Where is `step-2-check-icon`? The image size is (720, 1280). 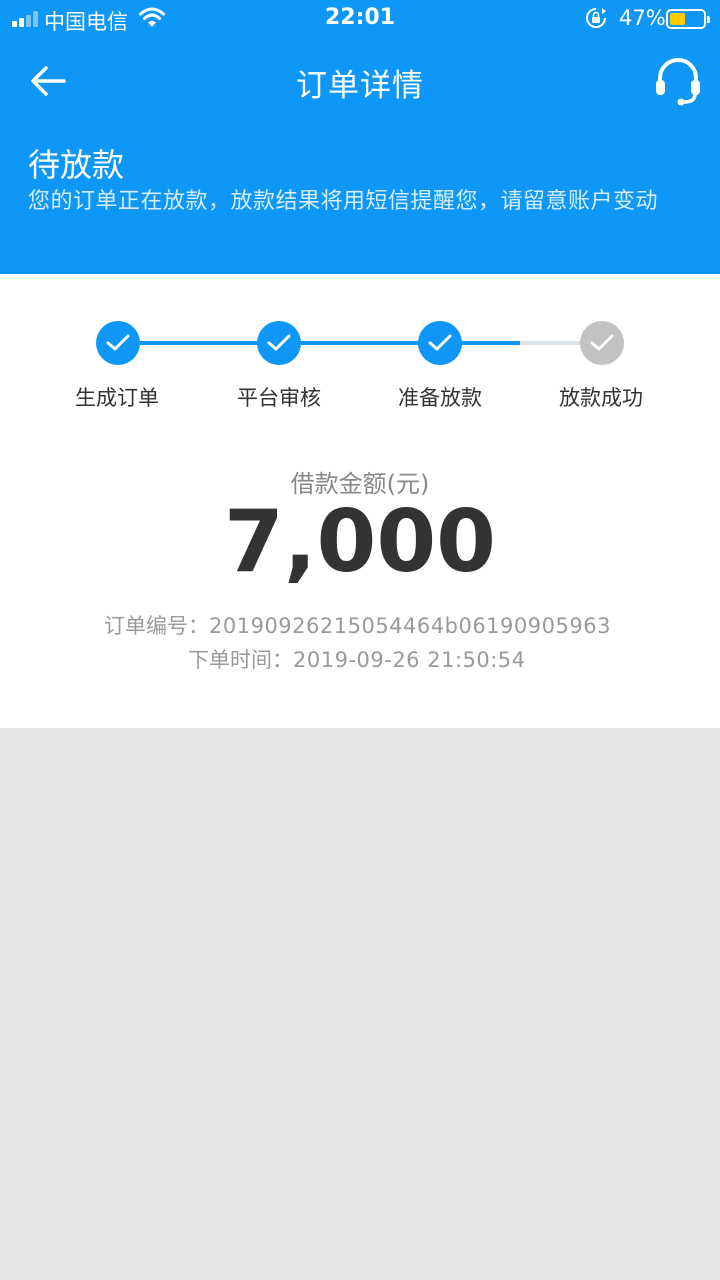 step-2-check-icon is located at coordinates (279, 343).